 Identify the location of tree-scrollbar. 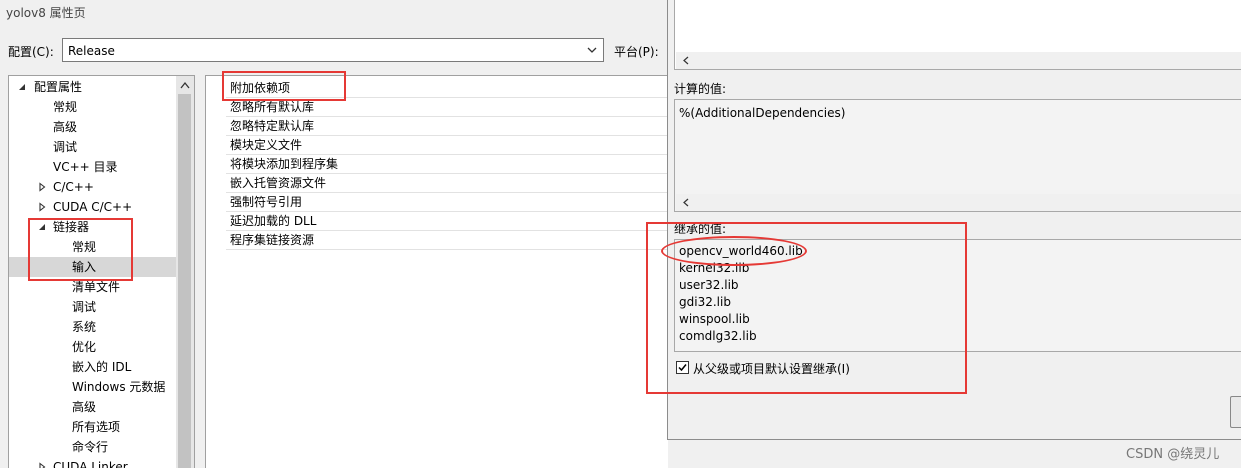
(185, 272).